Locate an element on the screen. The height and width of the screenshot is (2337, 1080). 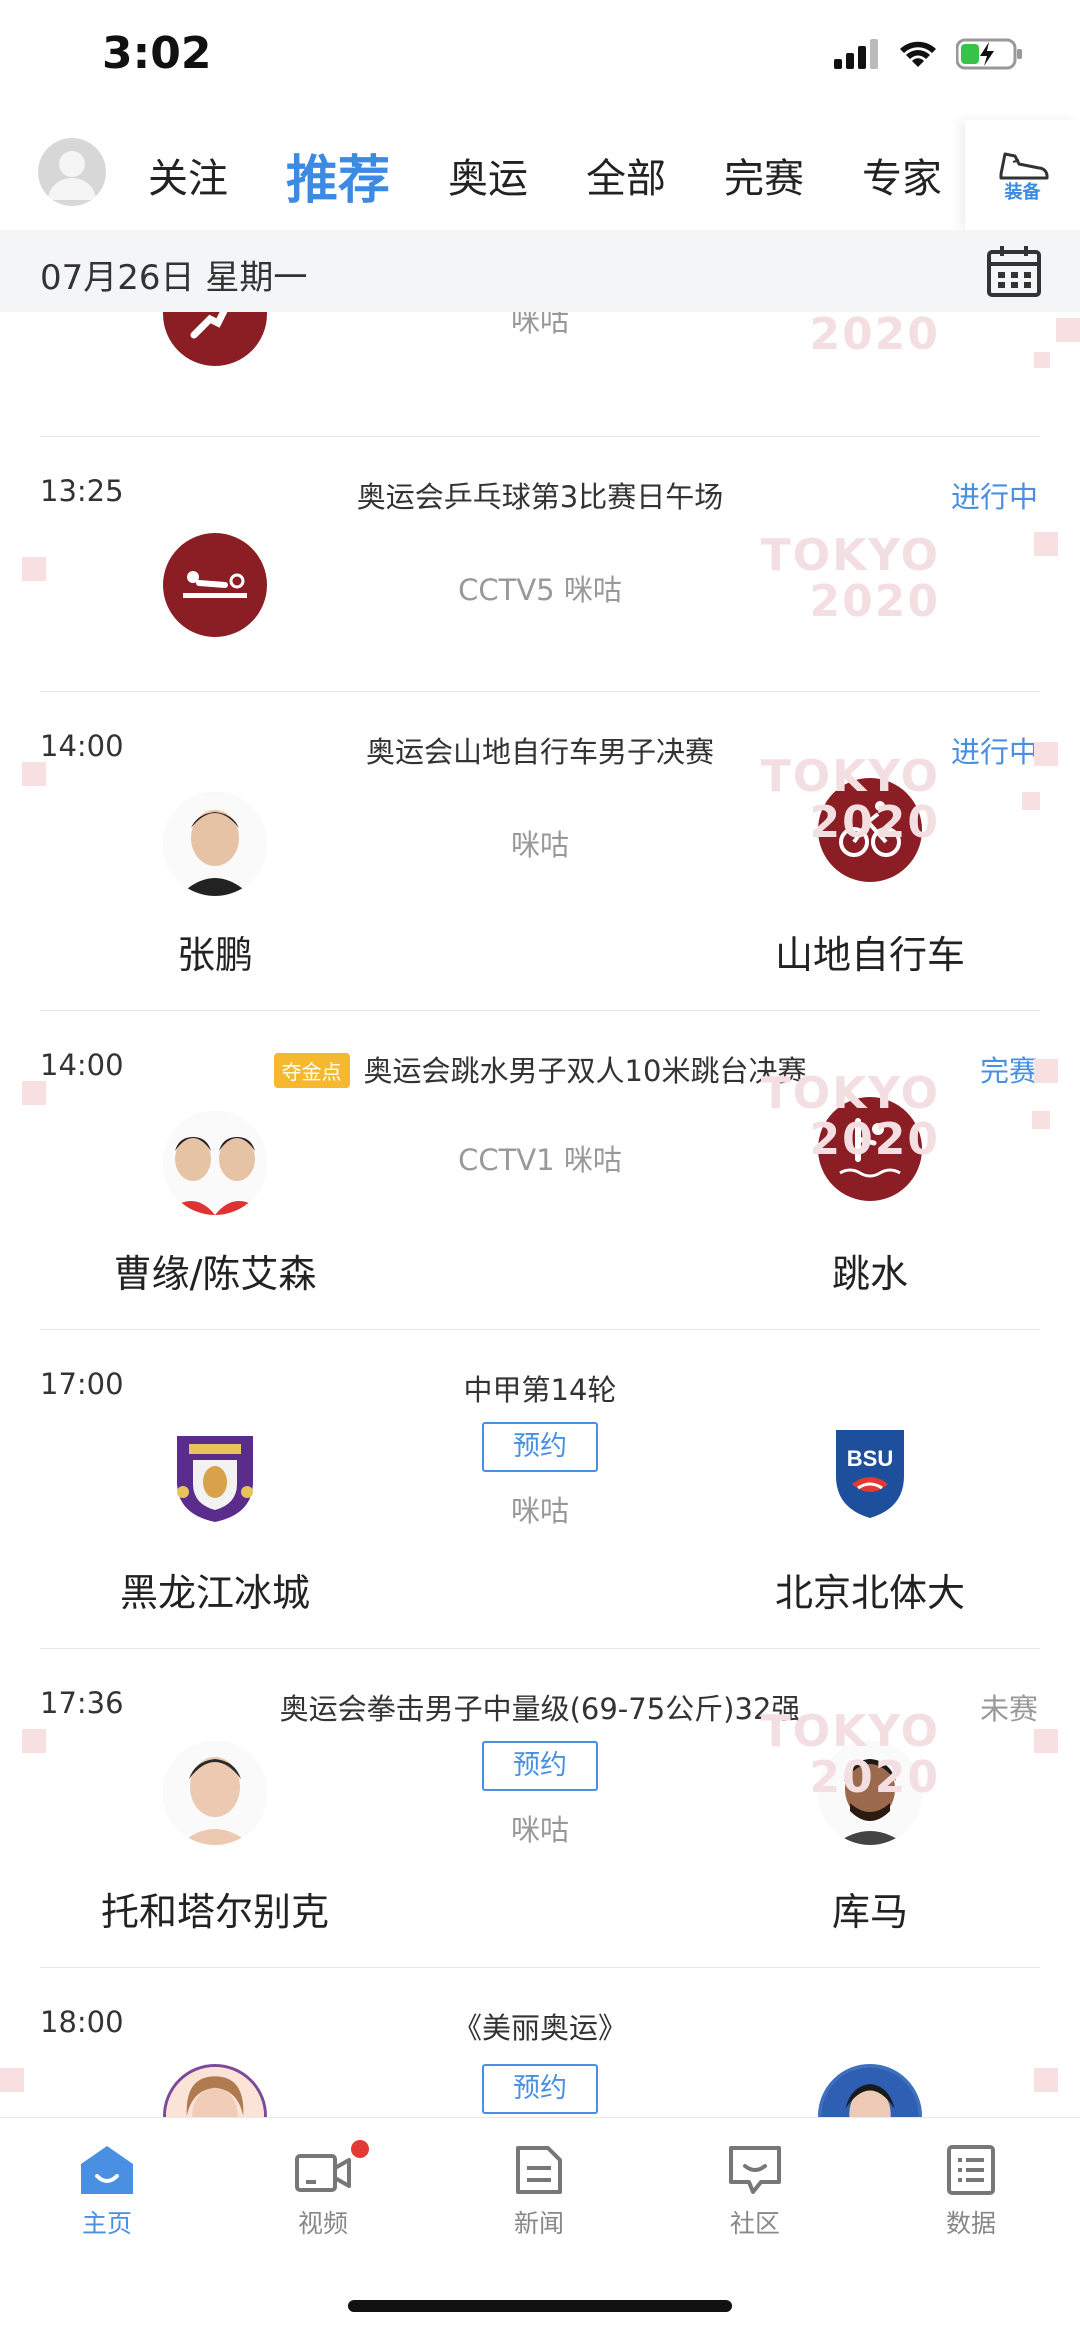
match-title: 中甲第14轮 is located at coordinates (540, 1390).